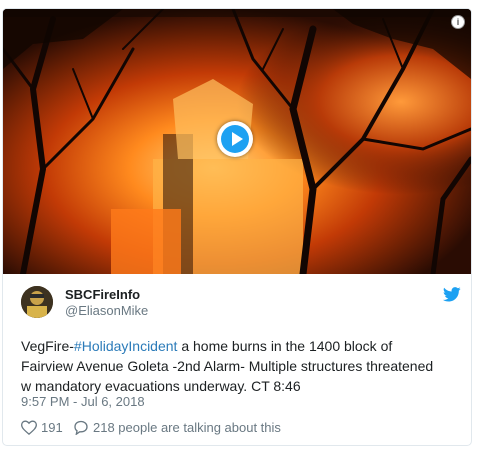 This screenshot has height=460, width=484. I want to click on display-name: SBCFireInfo, so click(106, 295).